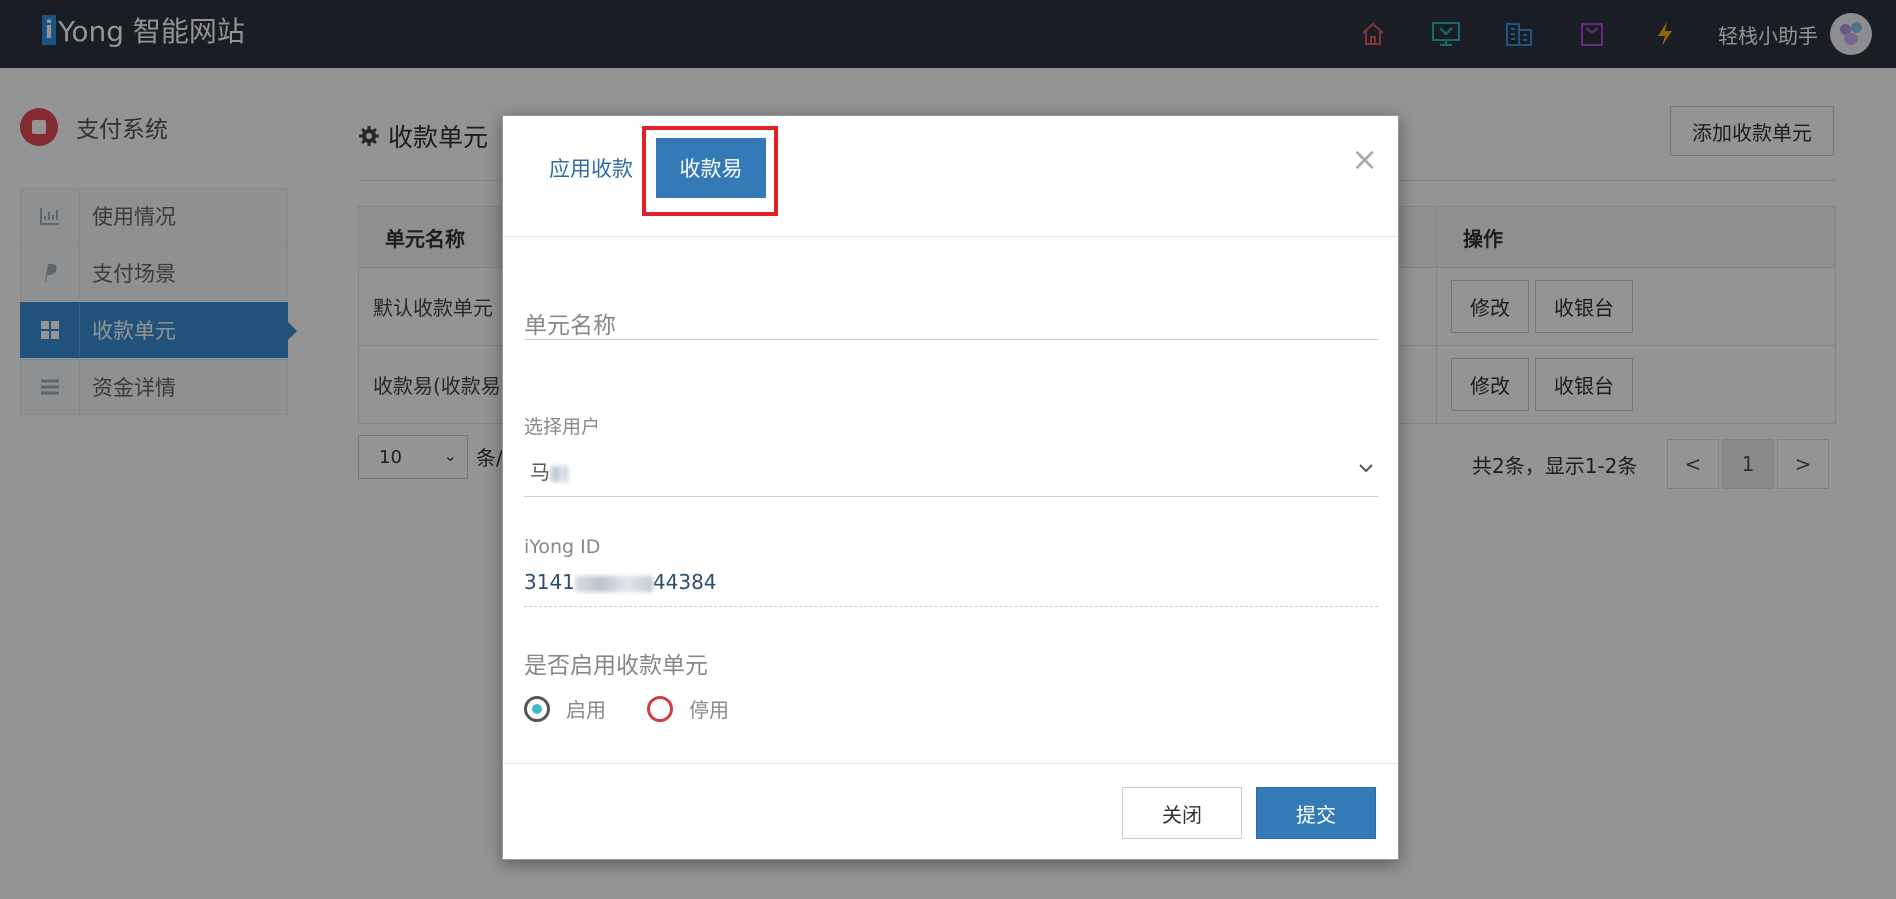  What do you see at coordinates (591, 168) in the screenshot?
I see `tab-app-payment: 应用收款` at bounding box center [591, 168].